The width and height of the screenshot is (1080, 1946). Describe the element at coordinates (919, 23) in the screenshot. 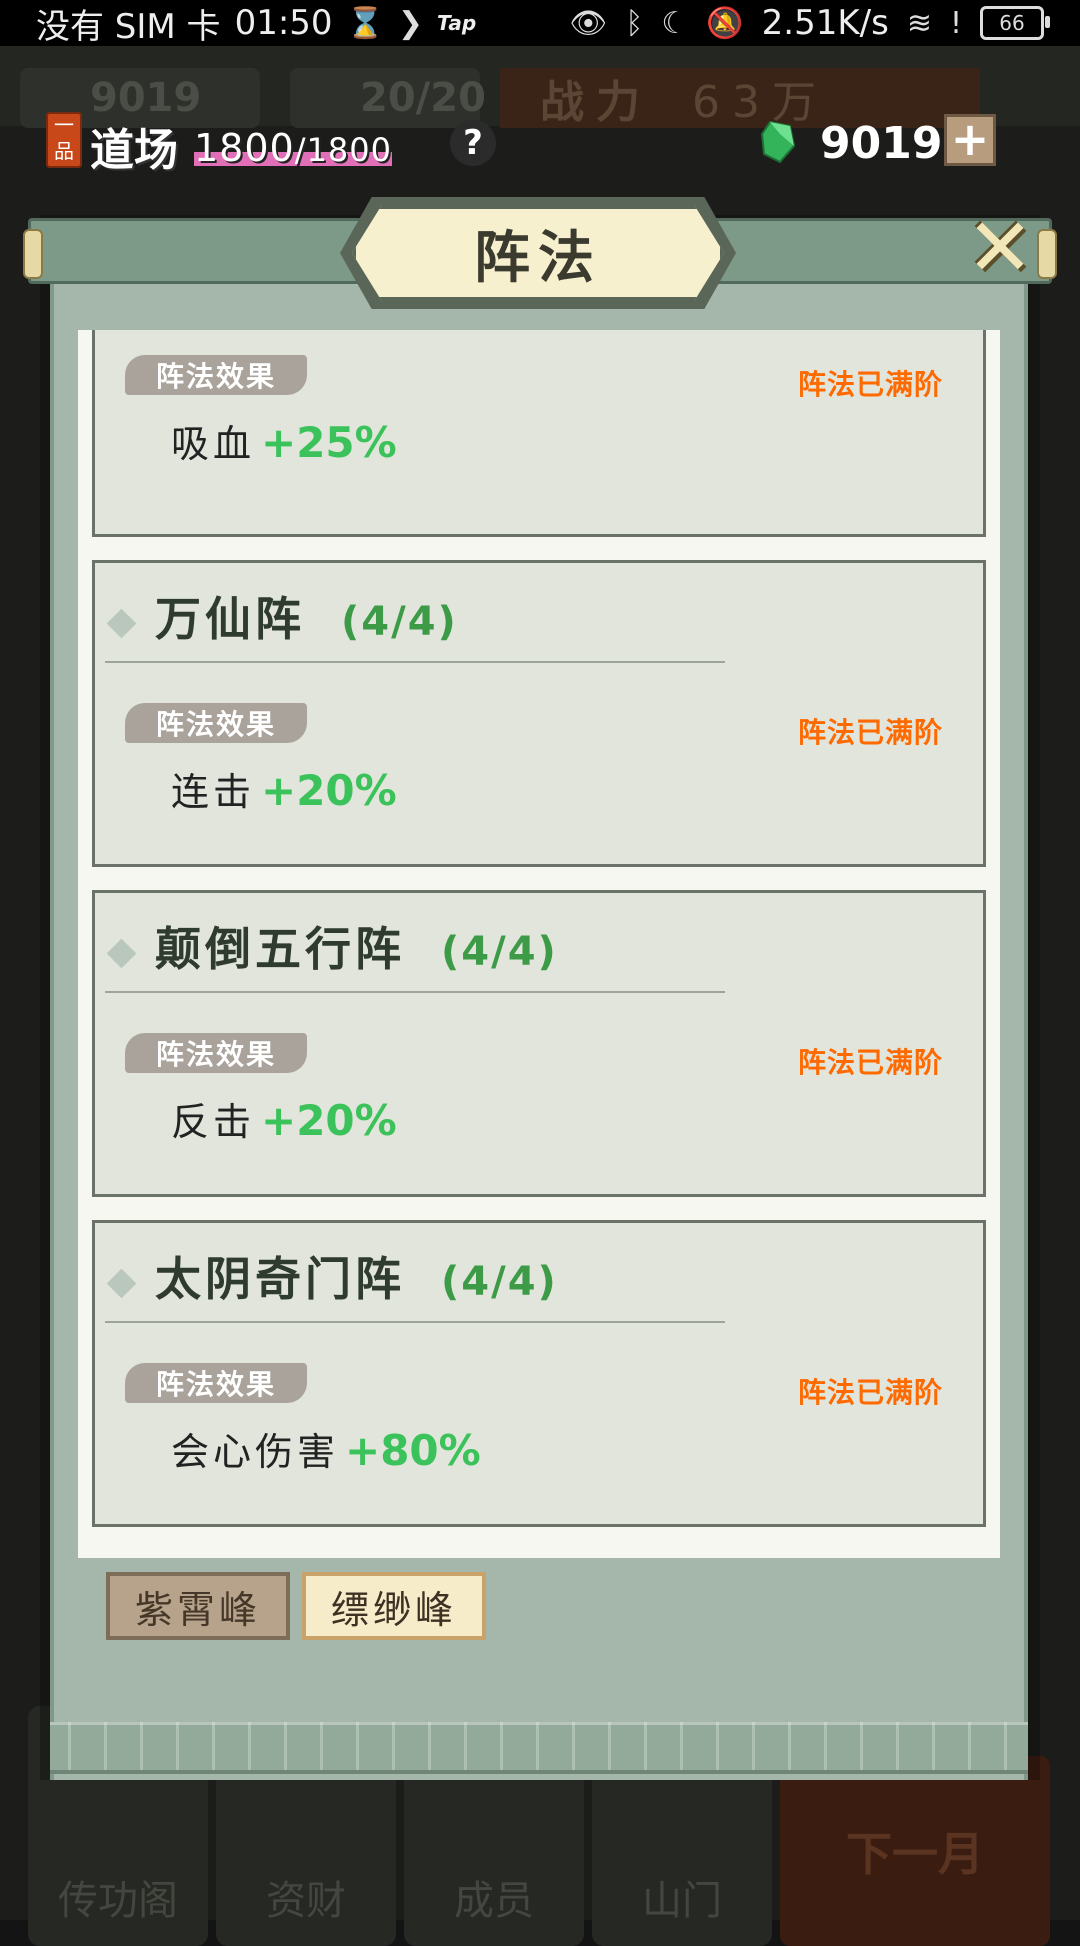

I see `wifi-icon: ≋` at that location.